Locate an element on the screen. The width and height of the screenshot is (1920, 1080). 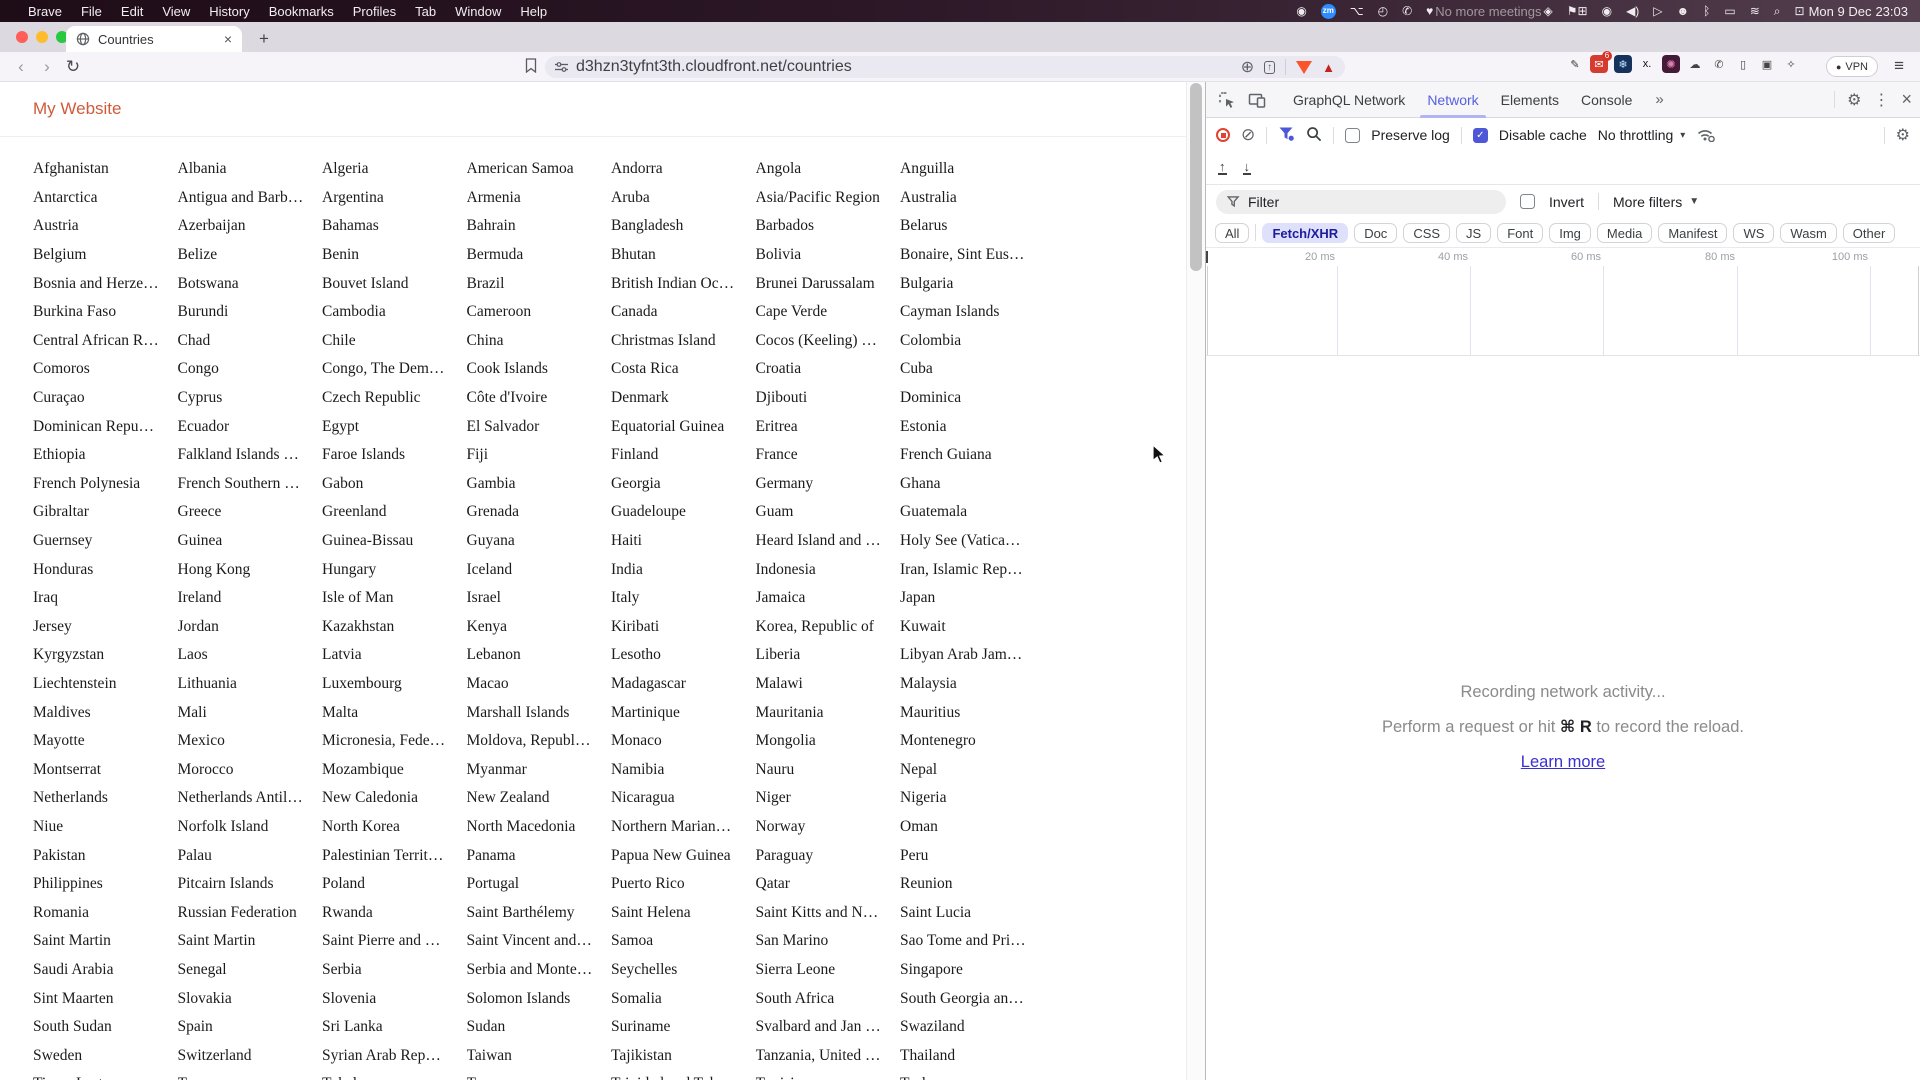
clear-button: ⊘ is located at coordinates (1248, 135).